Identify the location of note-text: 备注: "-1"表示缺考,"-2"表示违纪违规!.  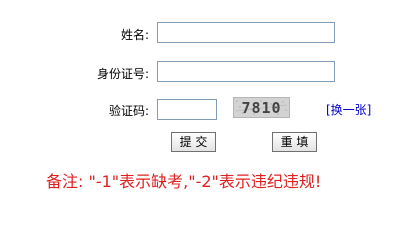
(184, 181).